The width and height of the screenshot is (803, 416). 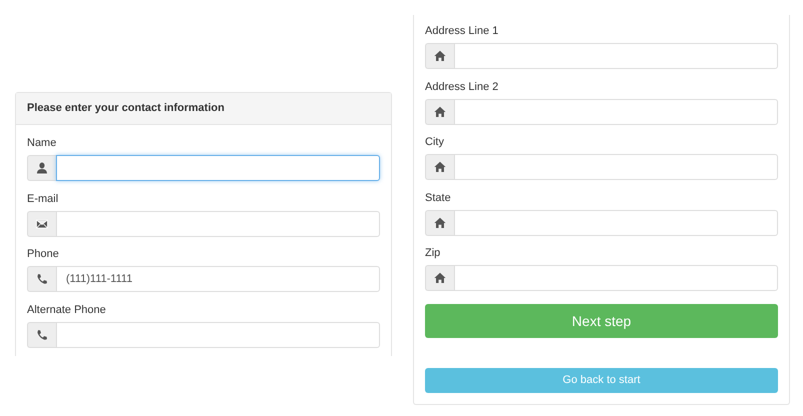 I want to click on field-label: Address Line 2, so click(x=462, y=87).